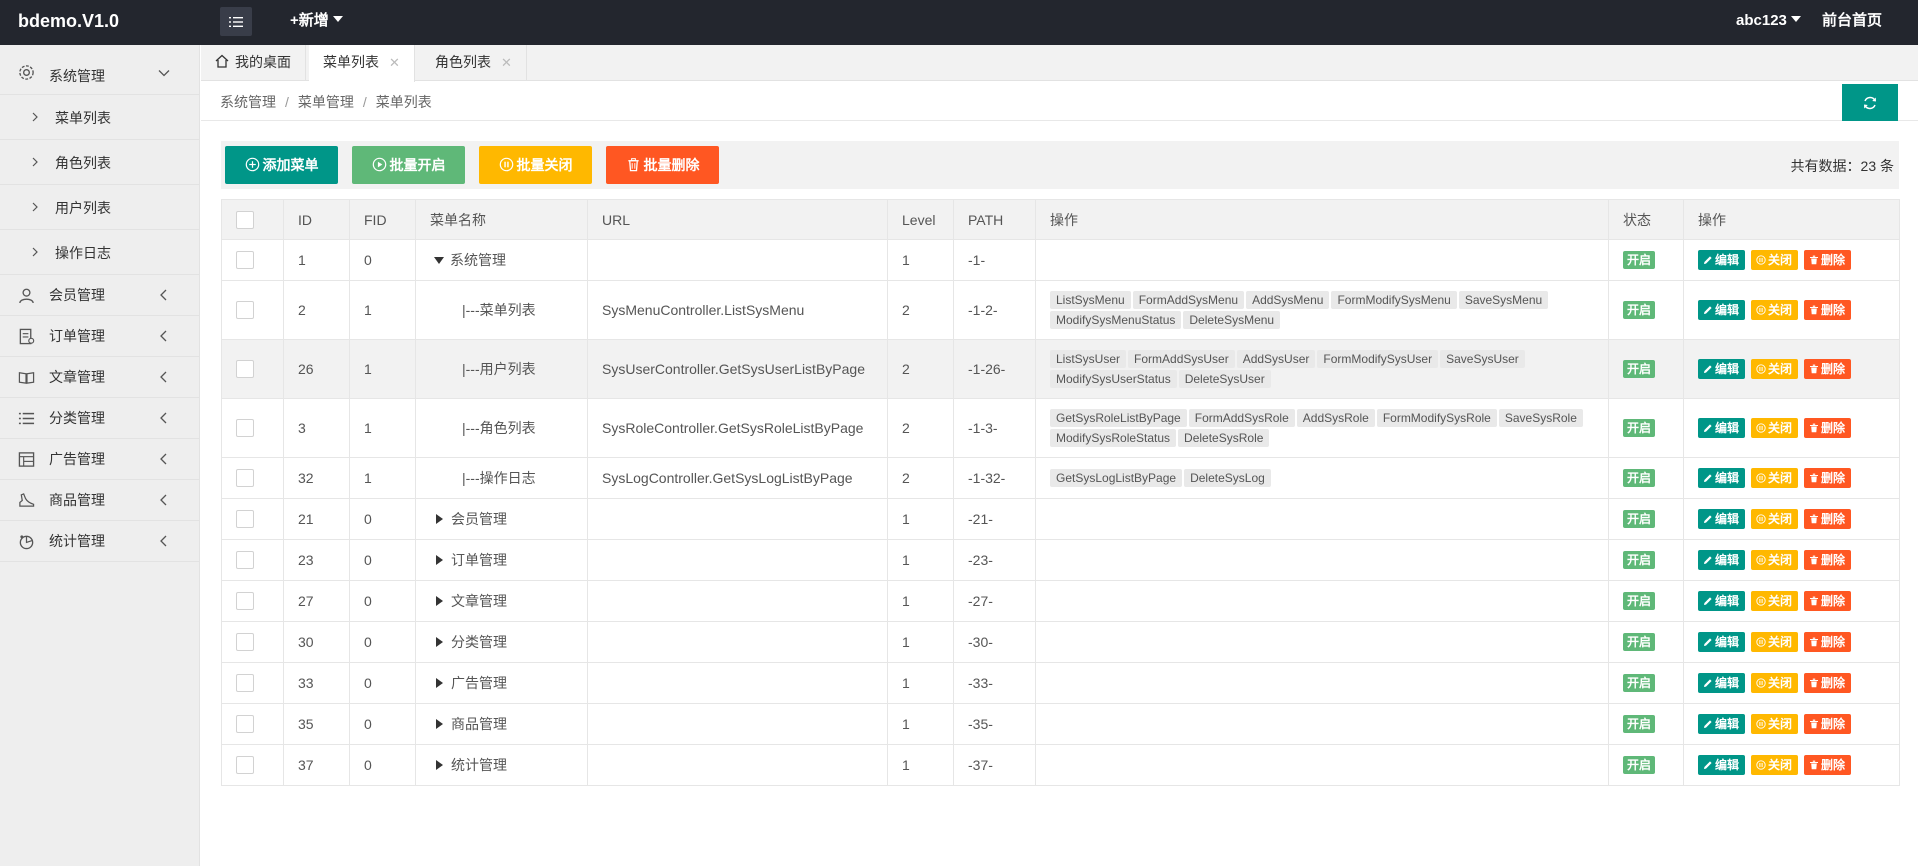  Describe the element at coordinates (1060, 601) in the screenshot. I see `table-row: 27 0 文章管理 1 -27- 开启 编辑 关闭 删除` at that location.